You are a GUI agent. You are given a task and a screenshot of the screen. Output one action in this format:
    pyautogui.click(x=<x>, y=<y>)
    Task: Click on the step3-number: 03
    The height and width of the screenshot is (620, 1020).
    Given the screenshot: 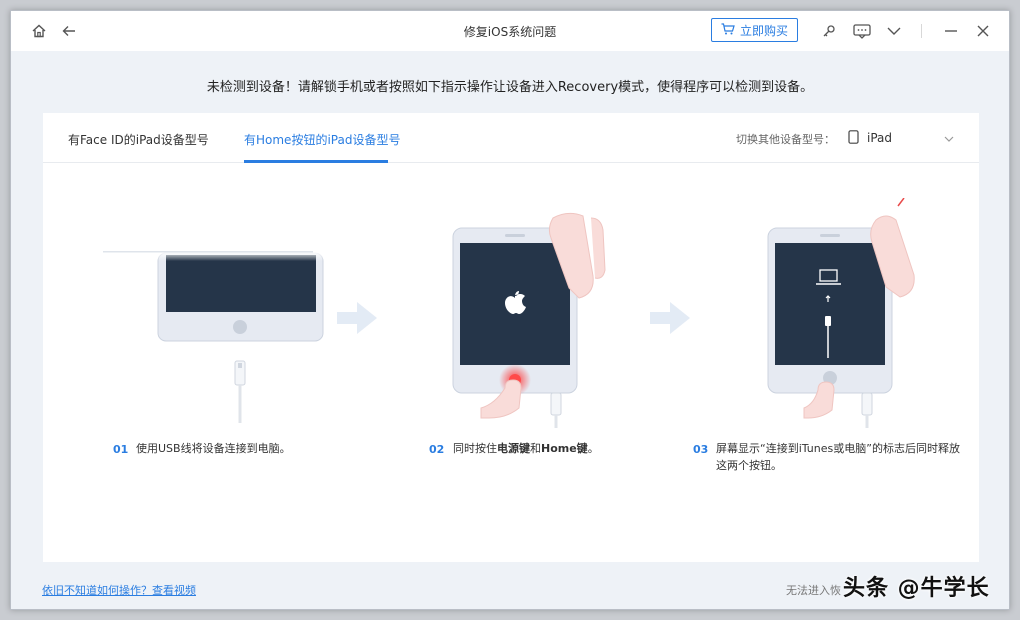 What is the action you would take?
    pyautogui.click(x=701, y=449)
    